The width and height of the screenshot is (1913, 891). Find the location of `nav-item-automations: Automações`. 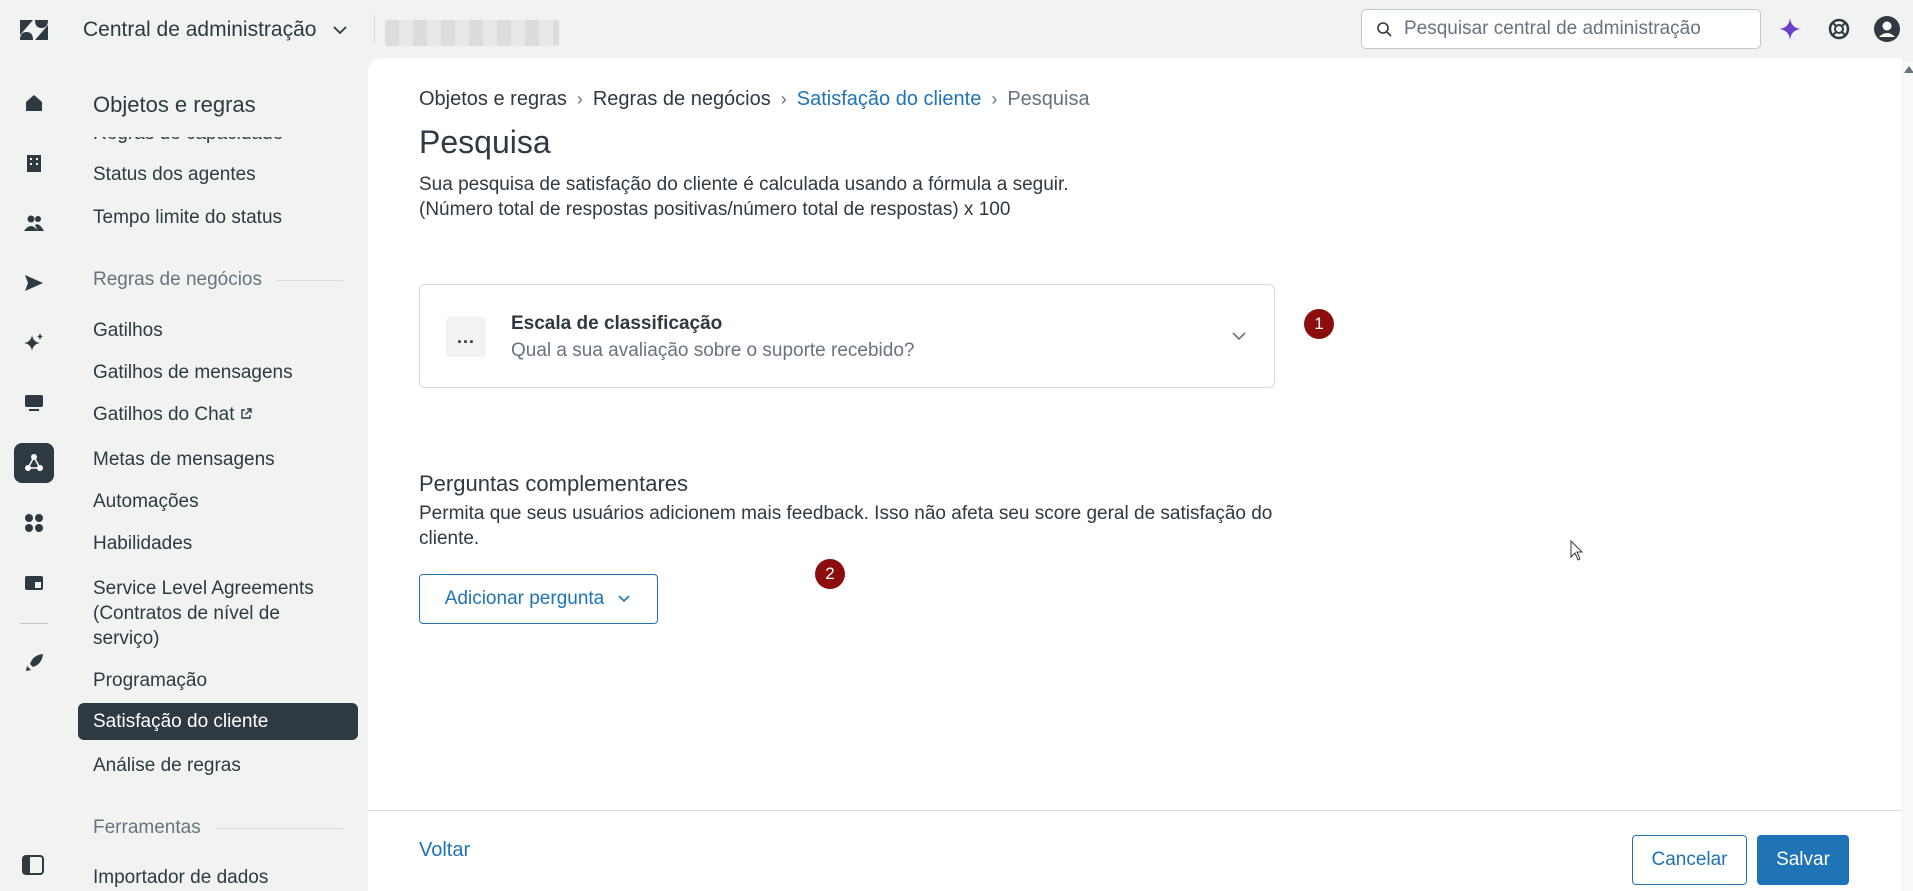

nav-item-automations: Automações is located at coordinates (218, 501).